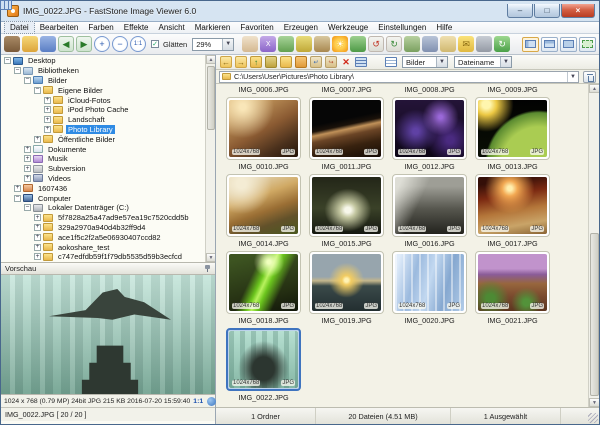 The width and height of the screenshot is (600, 425). What do you see at coordinates (108, 179) in the screenshot?
I see `tree-item-videos: Videos` at bounding box center [108, 179].